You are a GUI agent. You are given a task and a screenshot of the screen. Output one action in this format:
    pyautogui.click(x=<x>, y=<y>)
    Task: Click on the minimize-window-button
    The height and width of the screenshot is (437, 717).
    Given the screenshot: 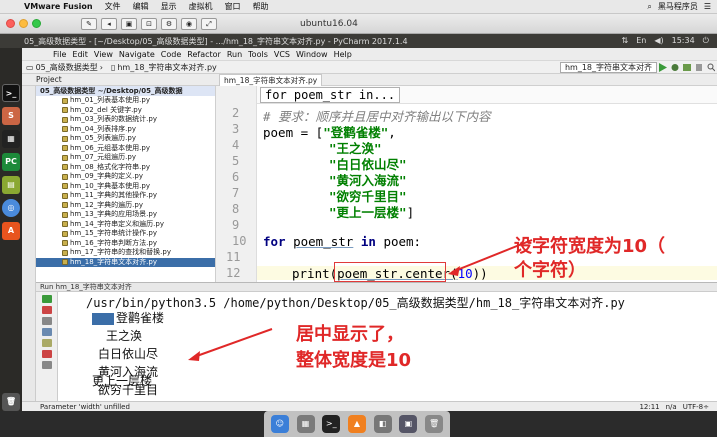 What is the action you would take?
    pyautogui.click(x=23, y=23)
    